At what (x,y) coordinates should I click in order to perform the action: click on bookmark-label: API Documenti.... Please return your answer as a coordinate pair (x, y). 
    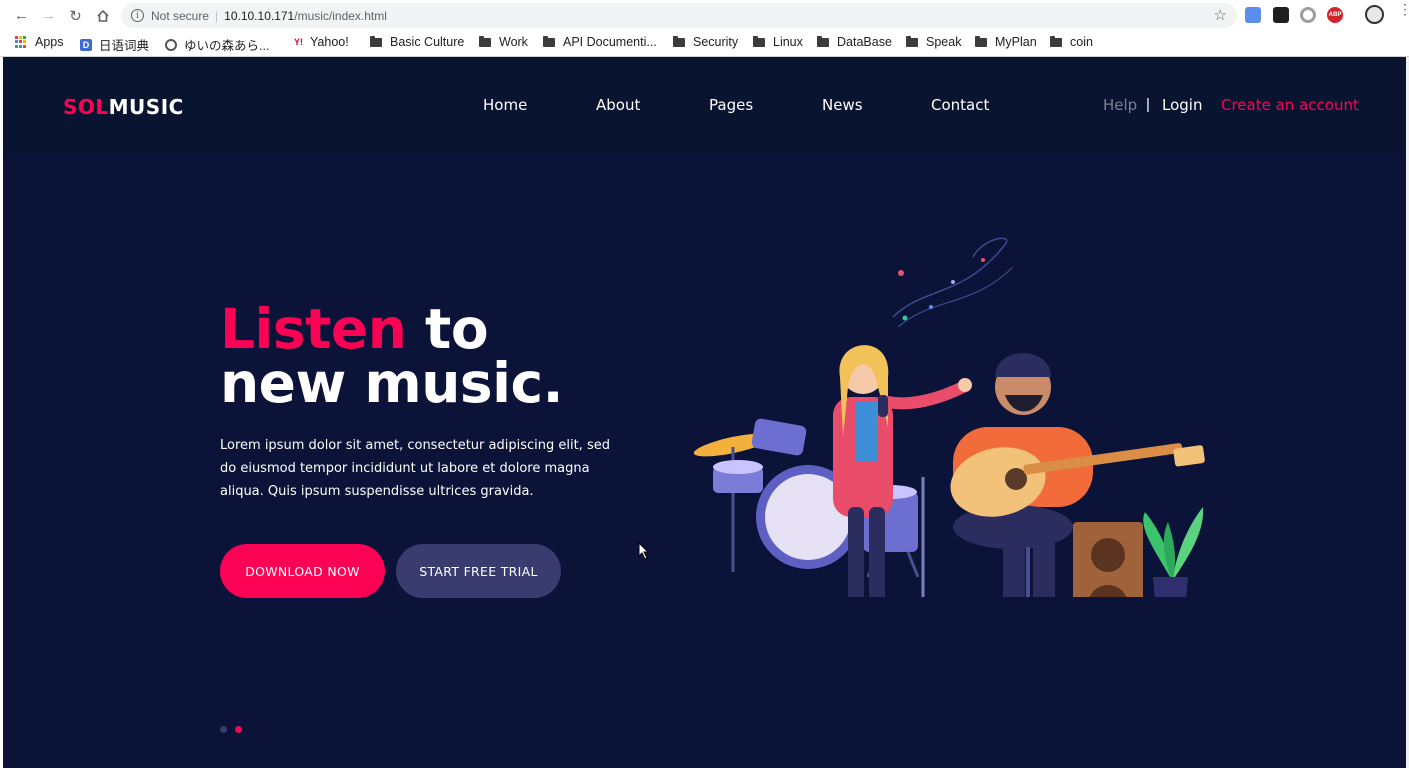
    Looking at the image, I should click on (610, 42).